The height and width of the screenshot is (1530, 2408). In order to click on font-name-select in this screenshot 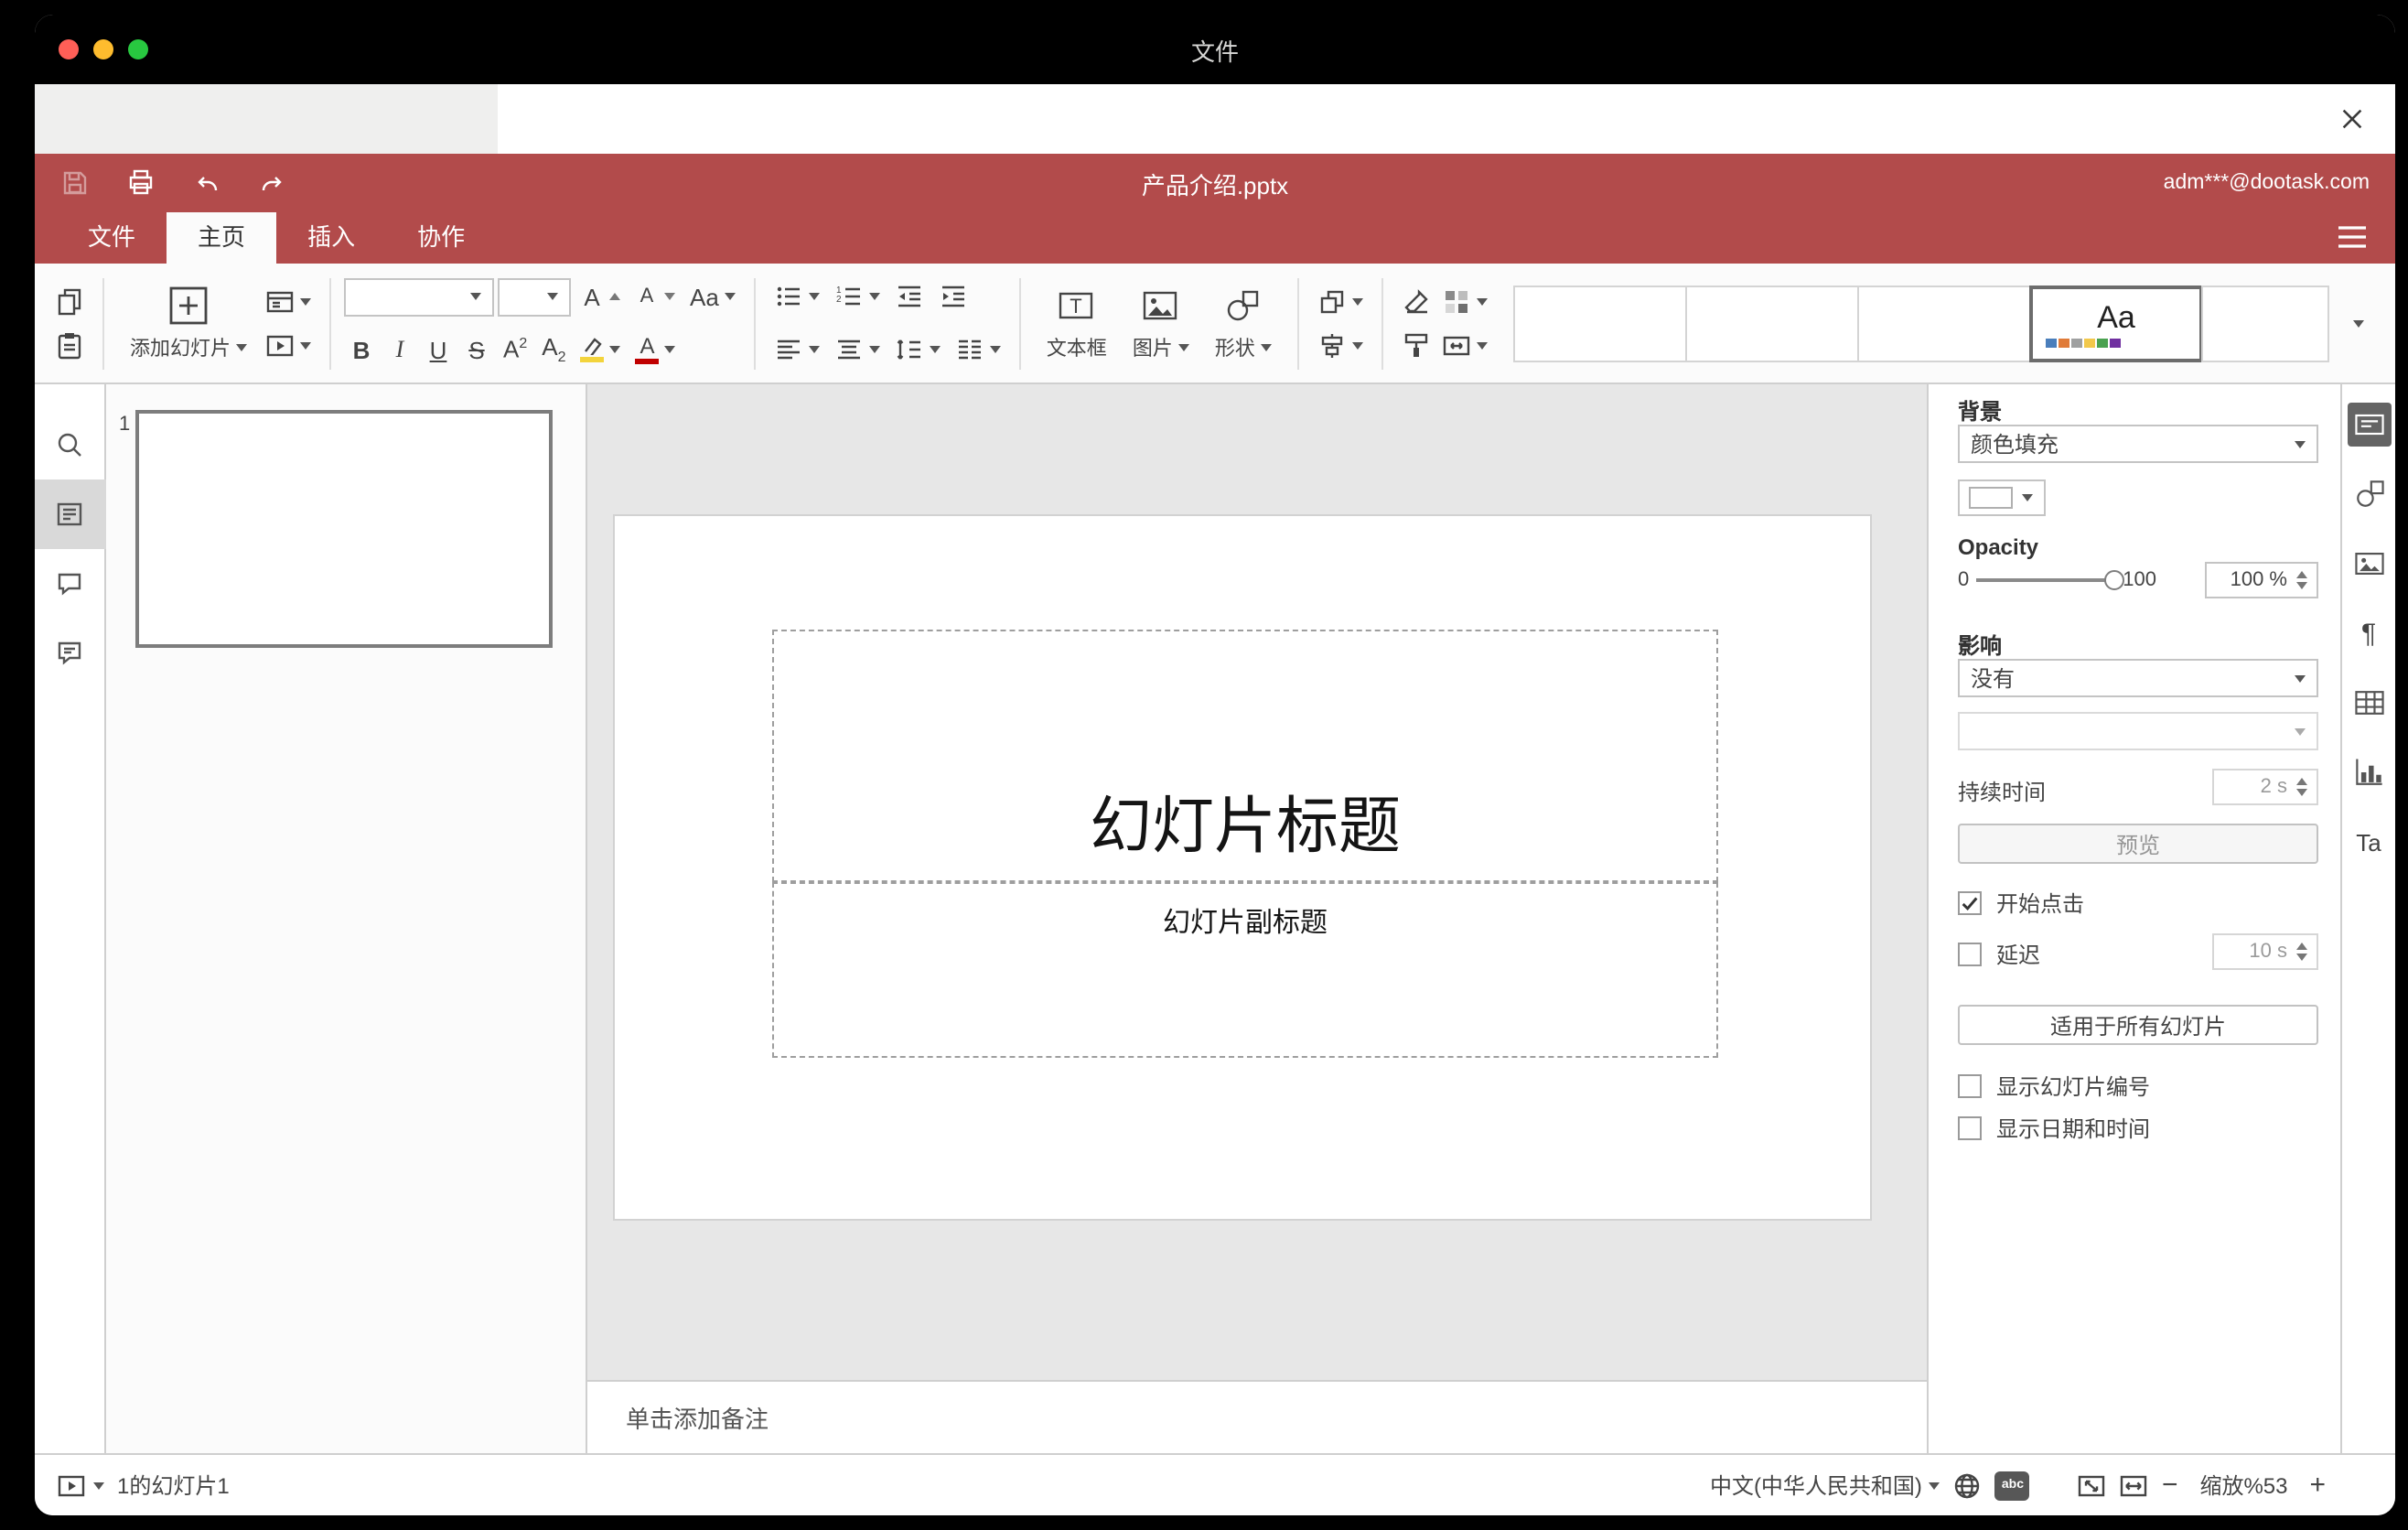, I will do `click(419, 296)`.